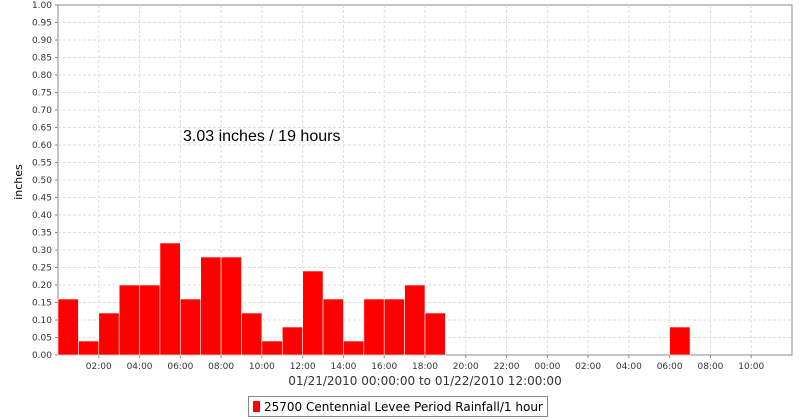 The width and height of the screenshot is (800, 420). What do you see at coordinates (547, 367) in the screenshot?
I see `x-tick-label: 00:00` at bounding box center [547, 367].